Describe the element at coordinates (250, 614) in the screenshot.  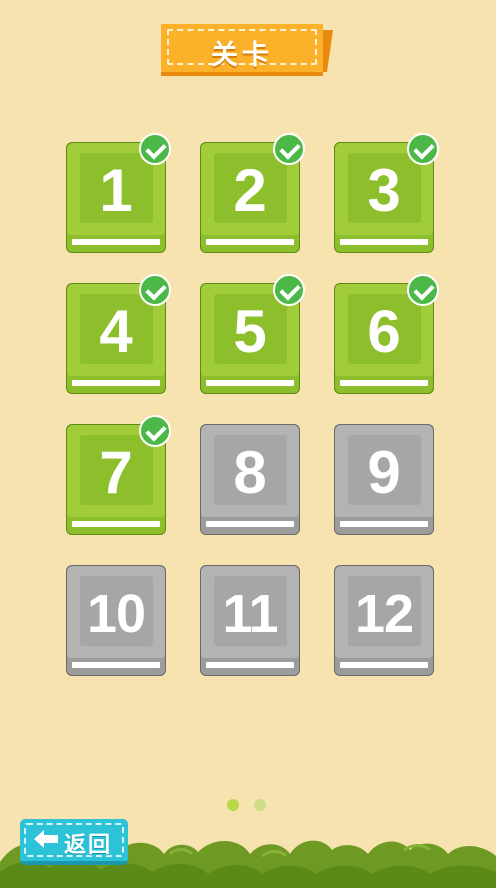
I see `level-number: 11` at that location.